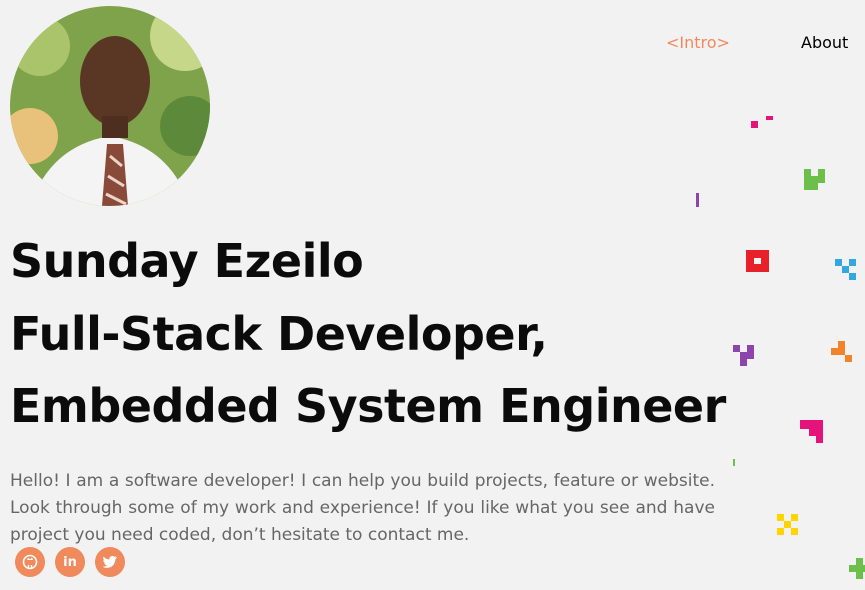 The image size is (865, 590). I want to click on nav-intro-link: <Intro>, so click(698, 42).